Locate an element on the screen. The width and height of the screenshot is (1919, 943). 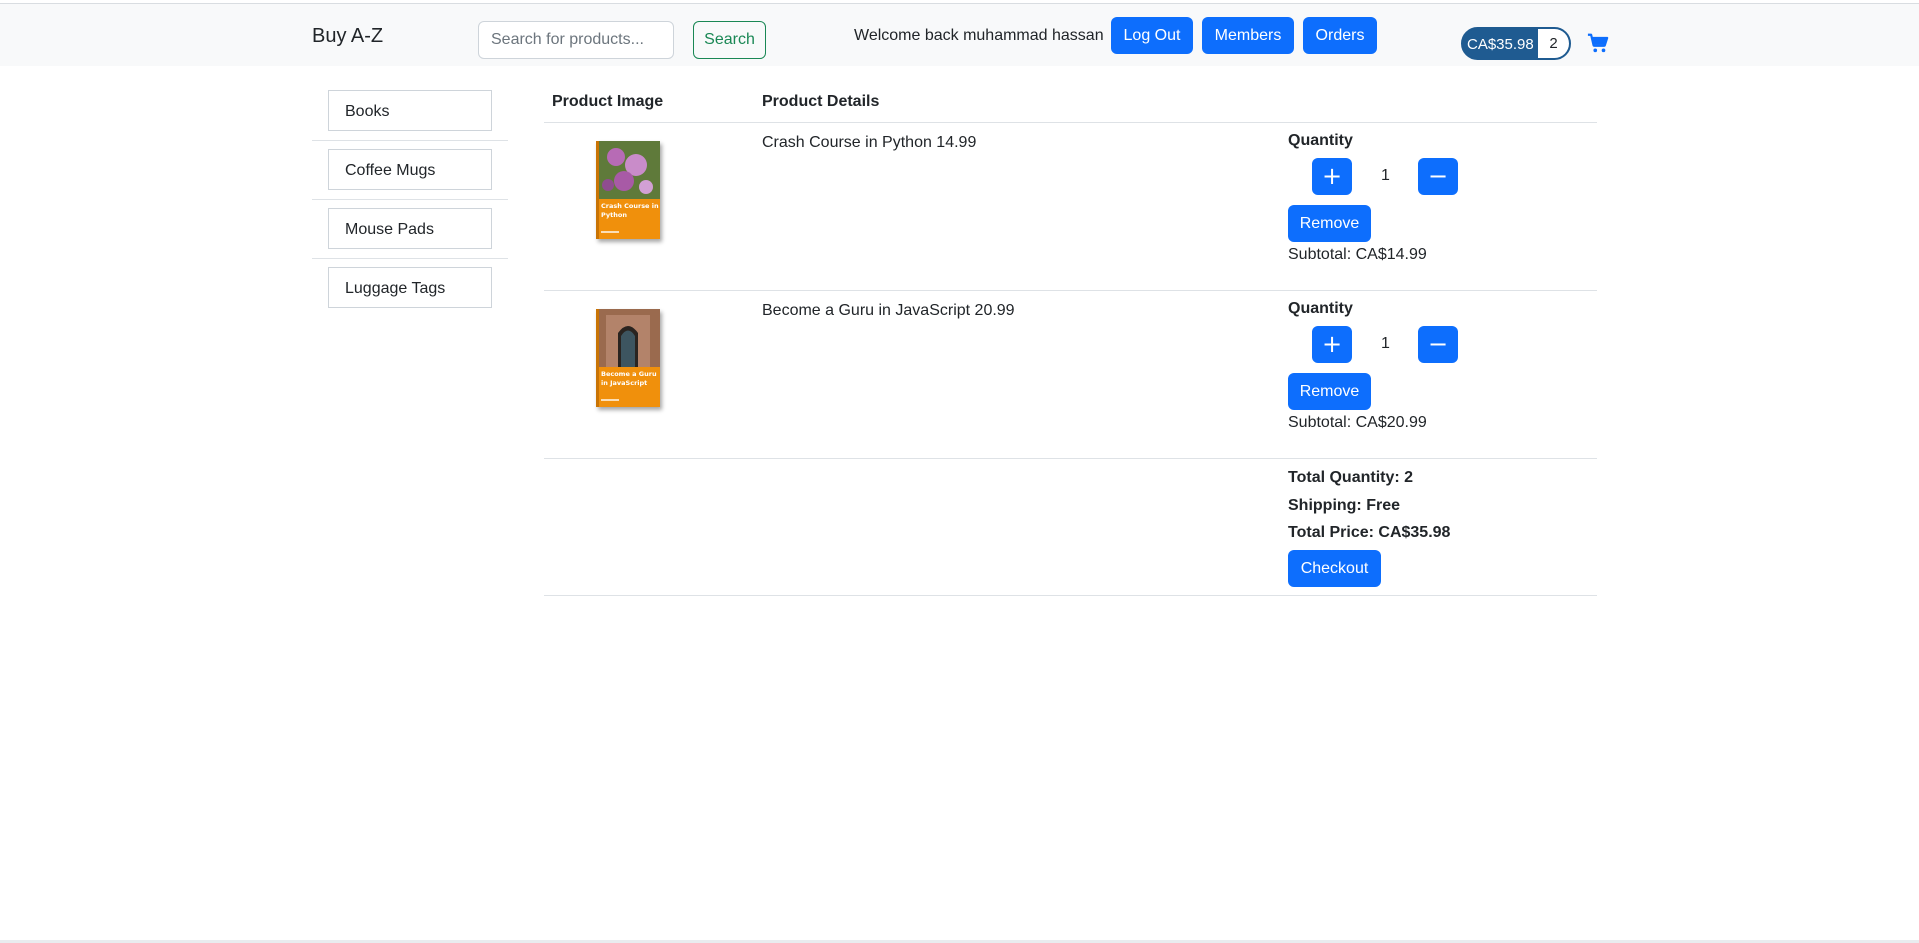
total-quantity: Total Quantity: 2 is located at coordinates (1351, 477).